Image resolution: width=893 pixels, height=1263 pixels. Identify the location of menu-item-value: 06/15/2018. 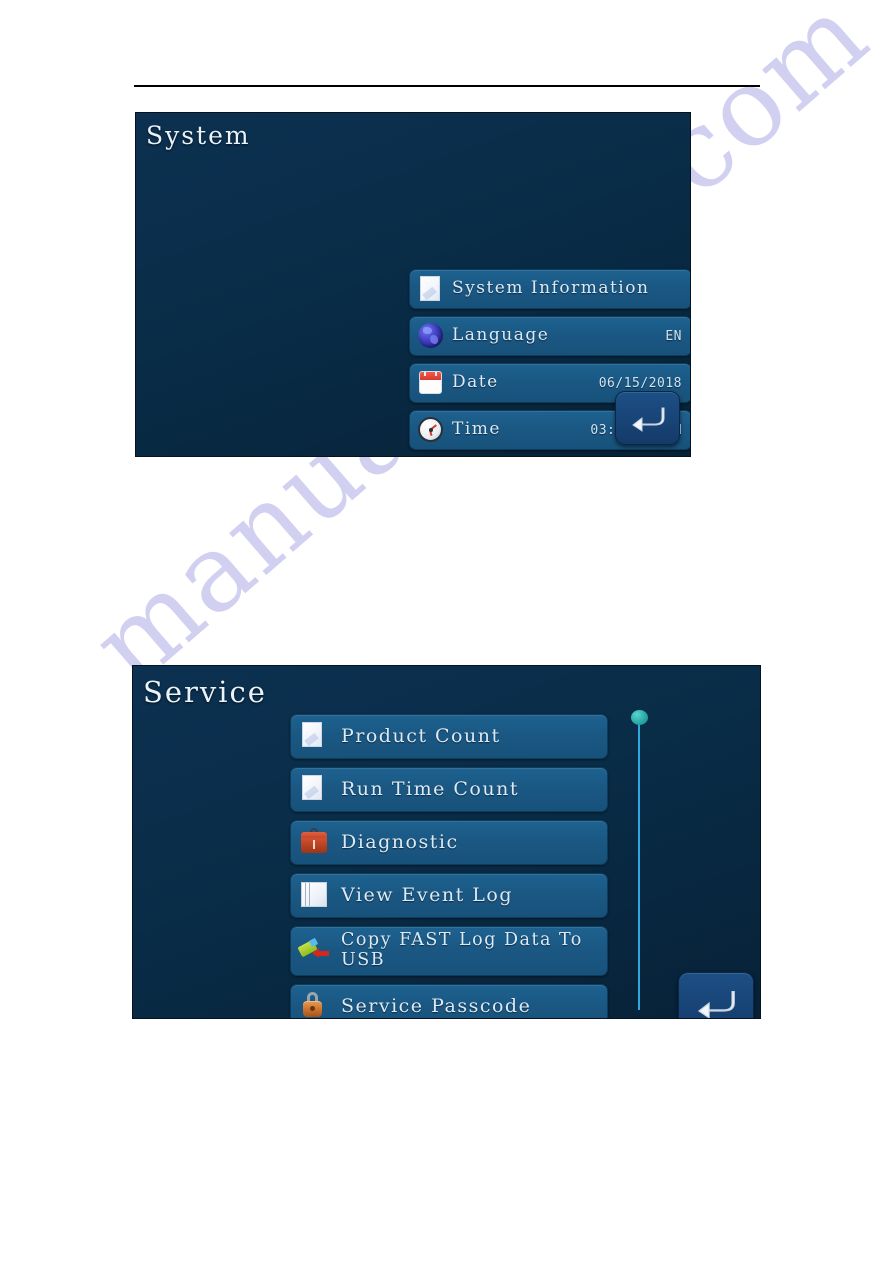
(640, 383).